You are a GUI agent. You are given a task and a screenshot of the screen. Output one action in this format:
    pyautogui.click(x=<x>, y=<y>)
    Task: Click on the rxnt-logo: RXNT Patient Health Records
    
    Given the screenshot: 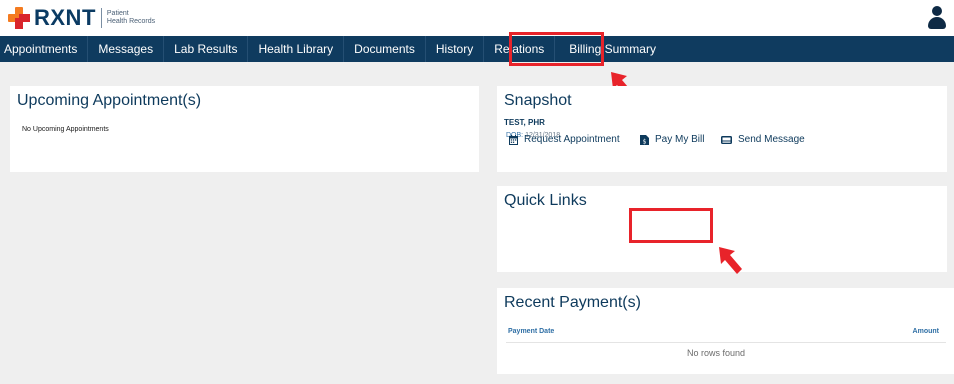 What is the action you would take?
    pyautogui.click(x=82, y=17)
    